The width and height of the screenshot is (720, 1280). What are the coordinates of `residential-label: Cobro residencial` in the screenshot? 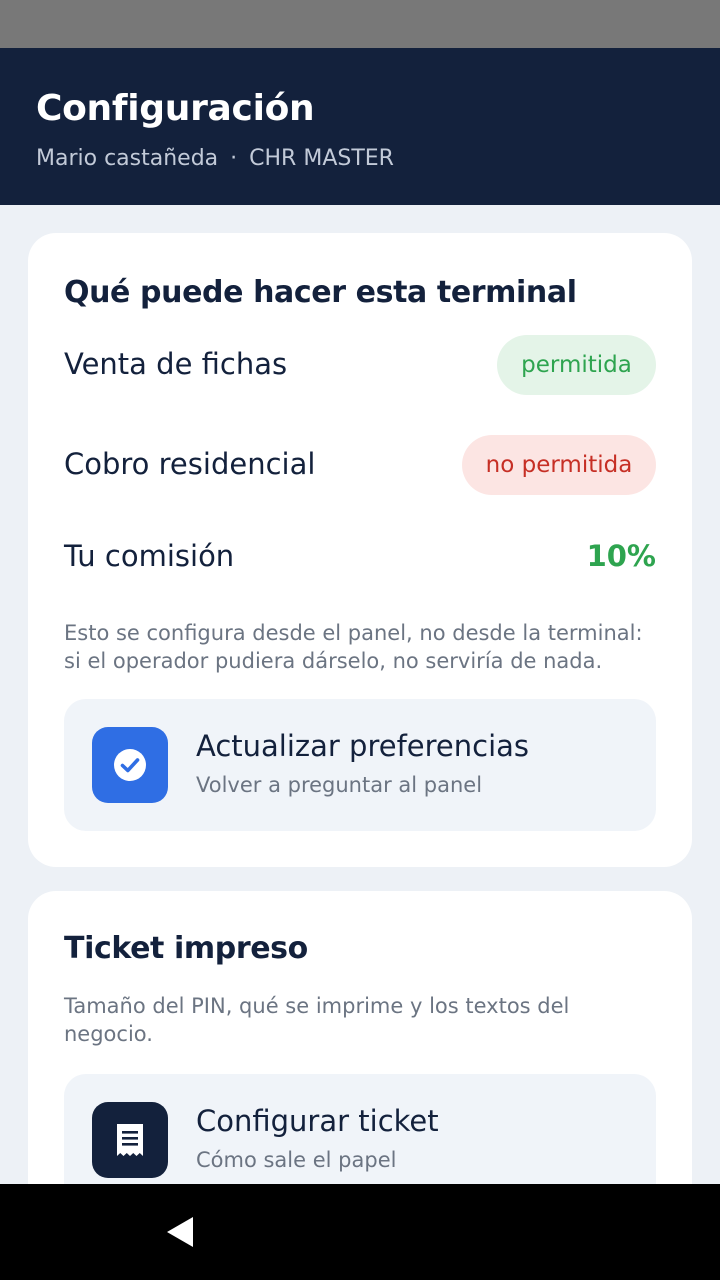 It's located at (190, 464).